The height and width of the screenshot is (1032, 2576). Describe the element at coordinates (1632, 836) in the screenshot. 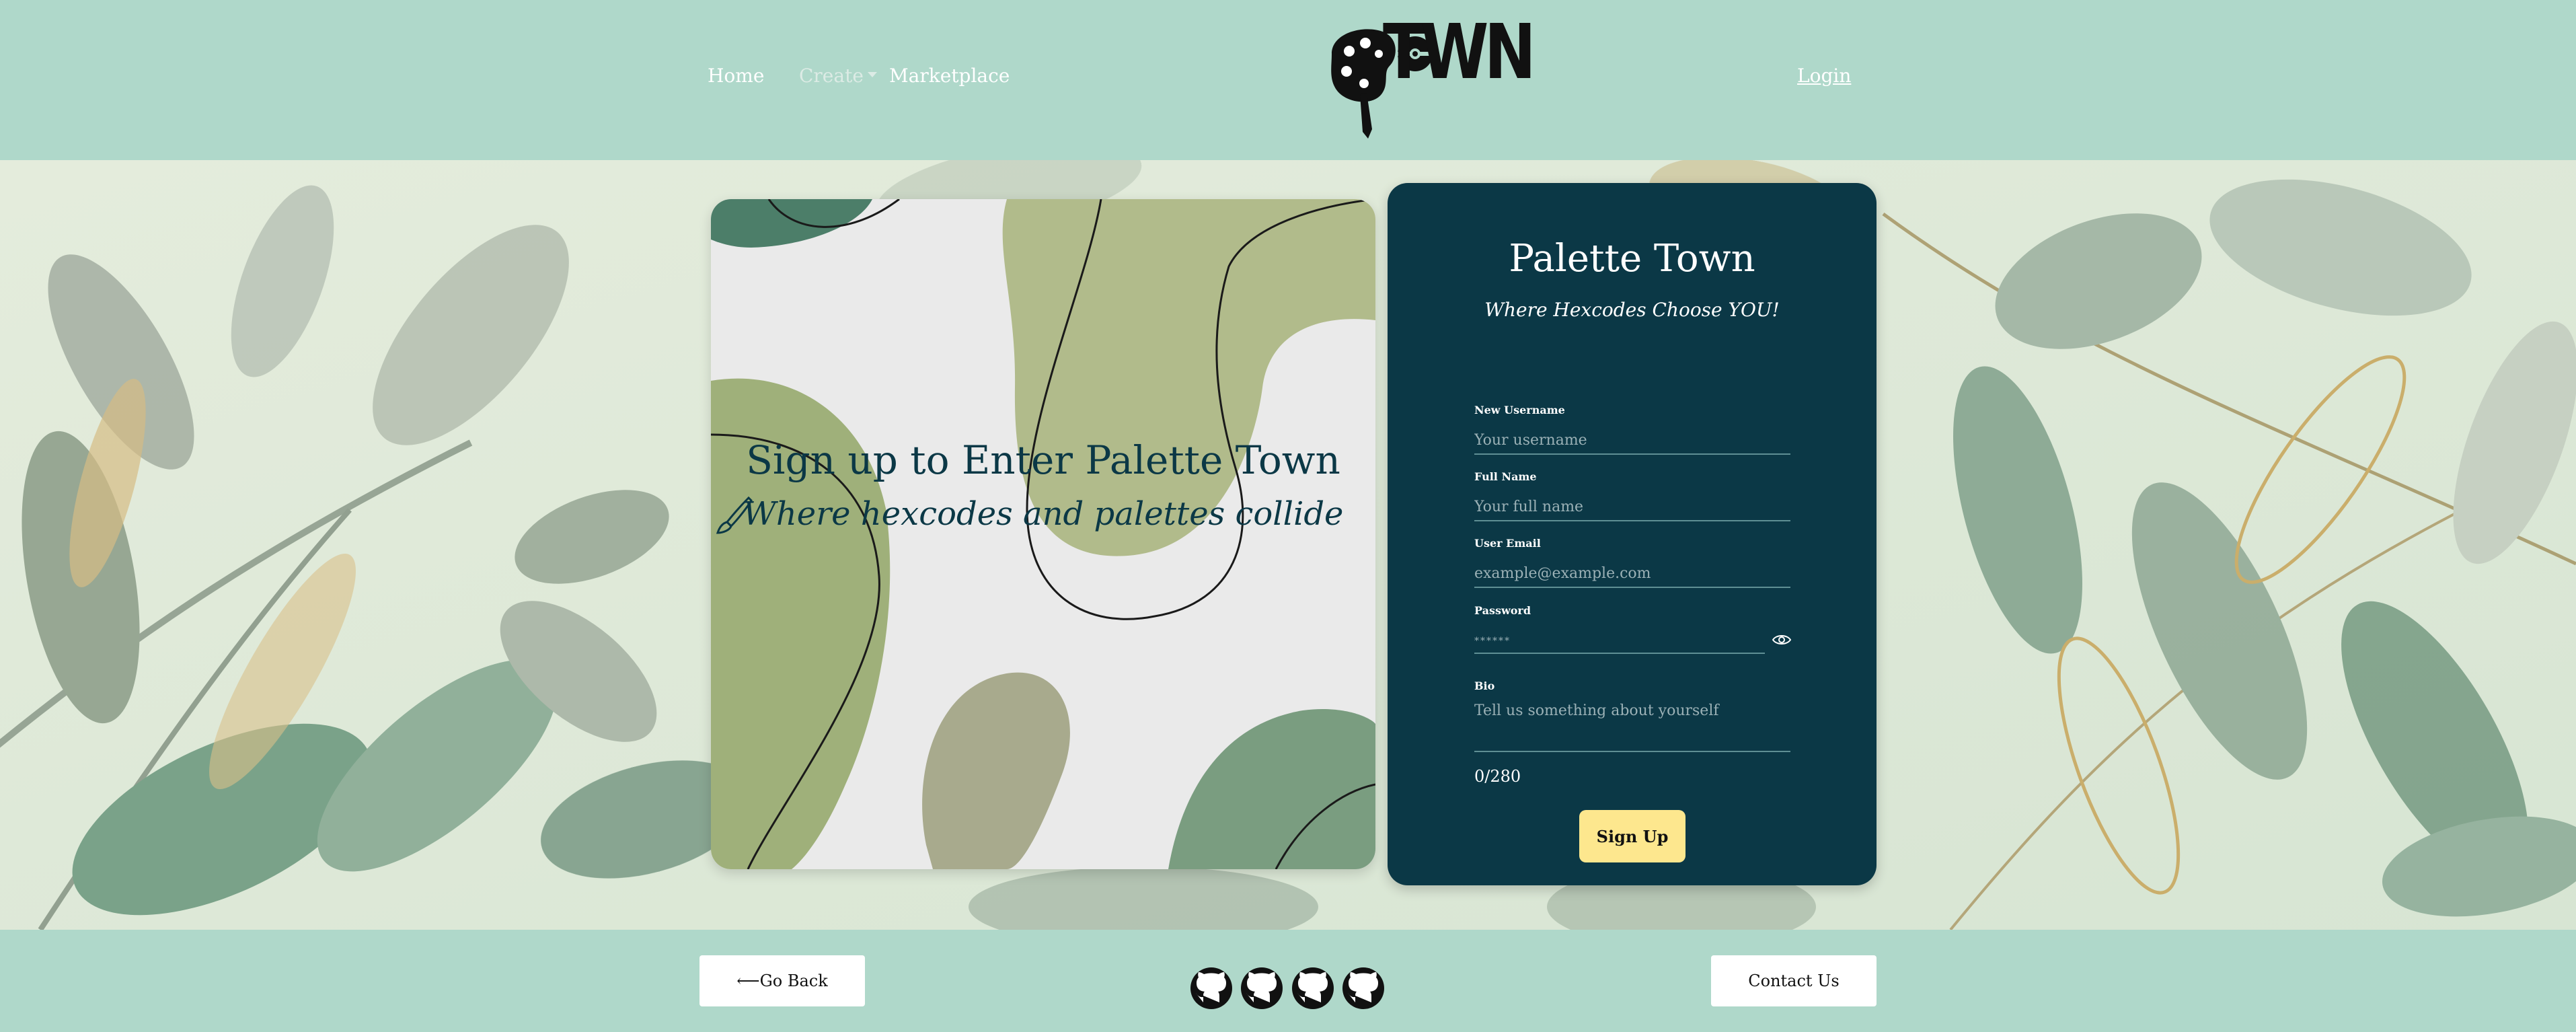

I see `sign-up-button: Sign Up` at that location.